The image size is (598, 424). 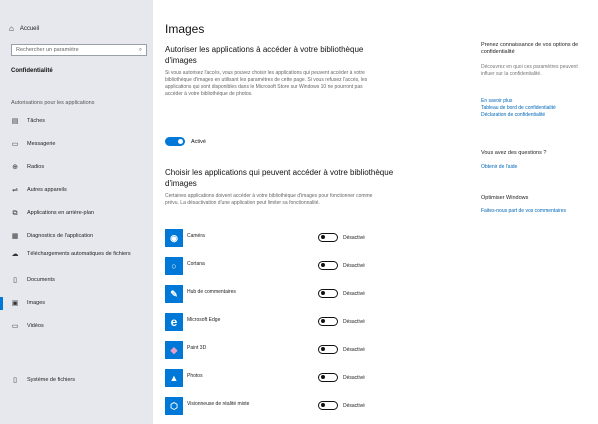 I want to click on privacy-dashboard-link: Tableau de bord de confidentialité, so click(x=531, y=108).